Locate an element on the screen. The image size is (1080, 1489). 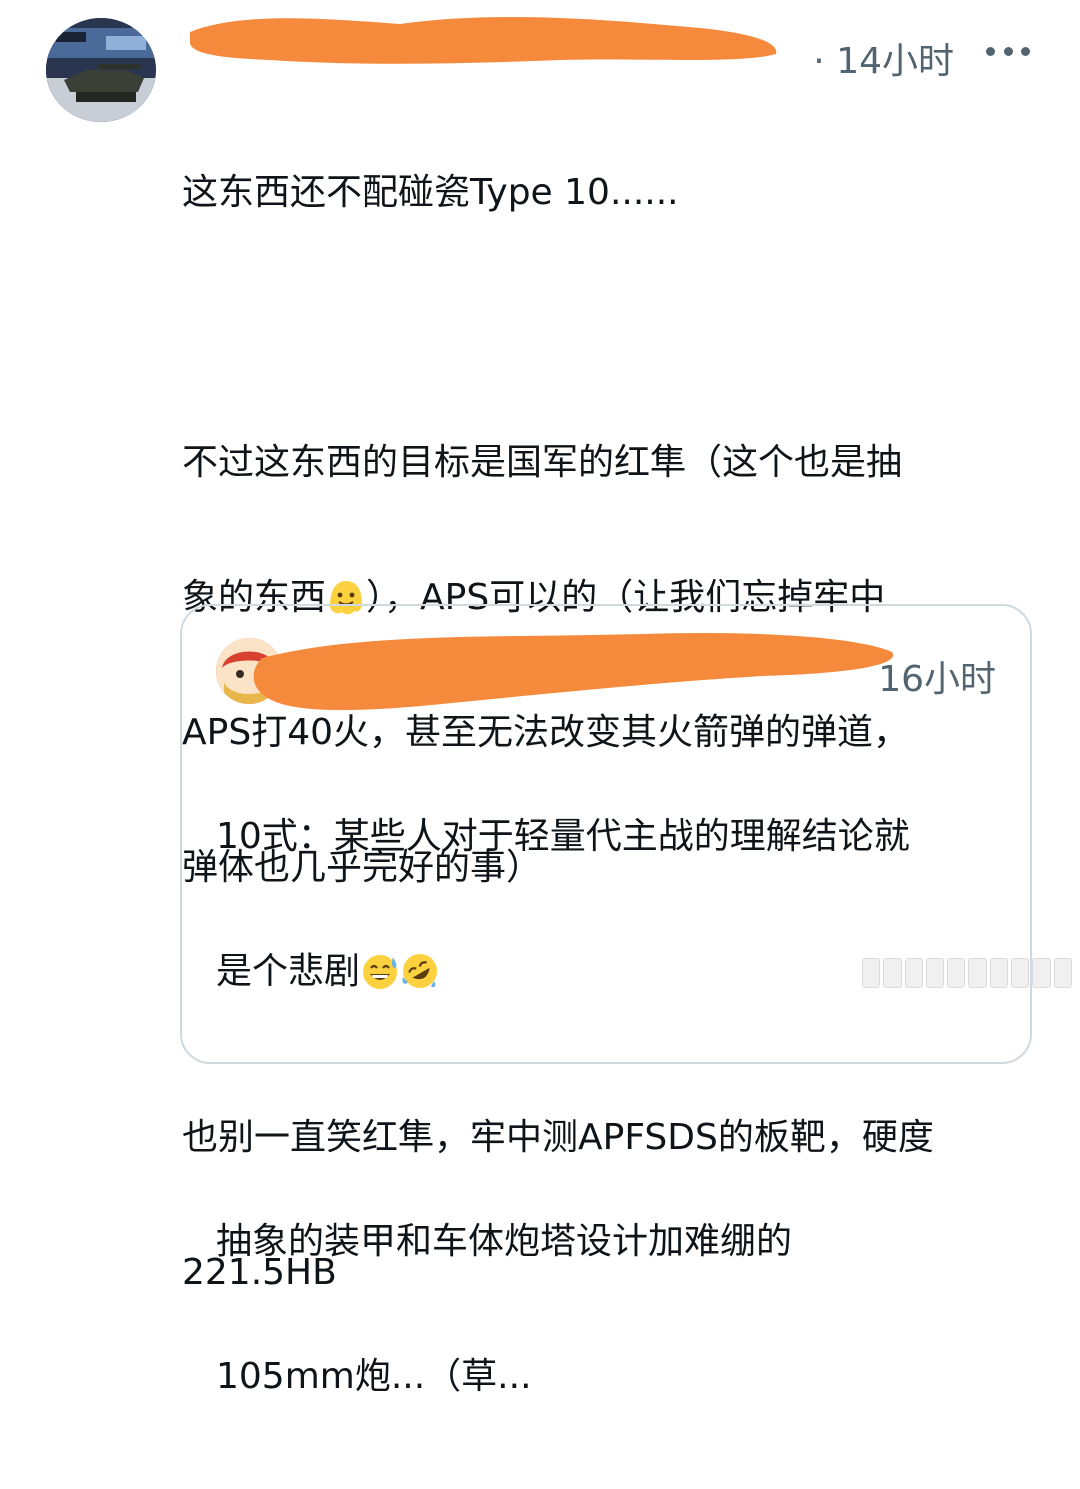
user-avatar is located at coordinates (101, 70).